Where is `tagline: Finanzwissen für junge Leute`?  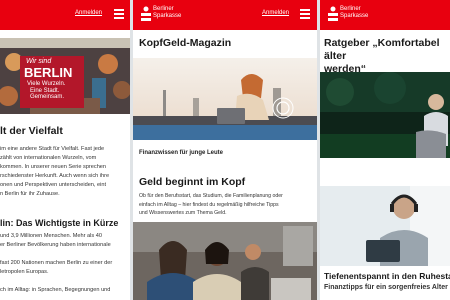 tagline: Finanzwissen für junge Leute is located at coordinates (181, 153).